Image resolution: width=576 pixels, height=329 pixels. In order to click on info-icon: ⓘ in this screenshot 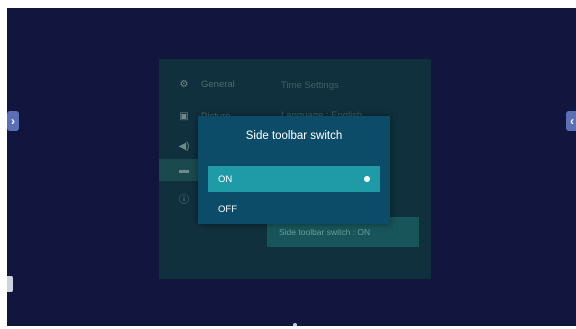, I will do `click(184, 200)`.